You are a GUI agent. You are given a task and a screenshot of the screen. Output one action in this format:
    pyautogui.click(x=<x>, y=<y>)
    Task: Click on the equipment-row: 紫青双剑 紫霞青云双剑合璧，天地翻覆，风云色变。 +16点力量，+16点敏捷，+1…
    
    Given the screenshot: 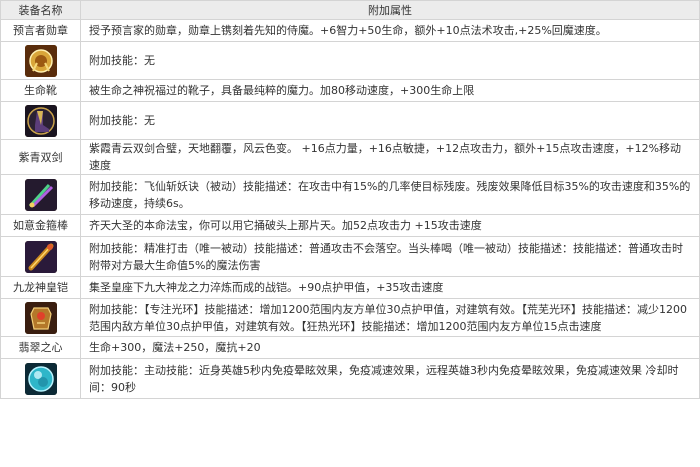 What is the action you would take?
    pyautogui.click(x=350, y=157)
    